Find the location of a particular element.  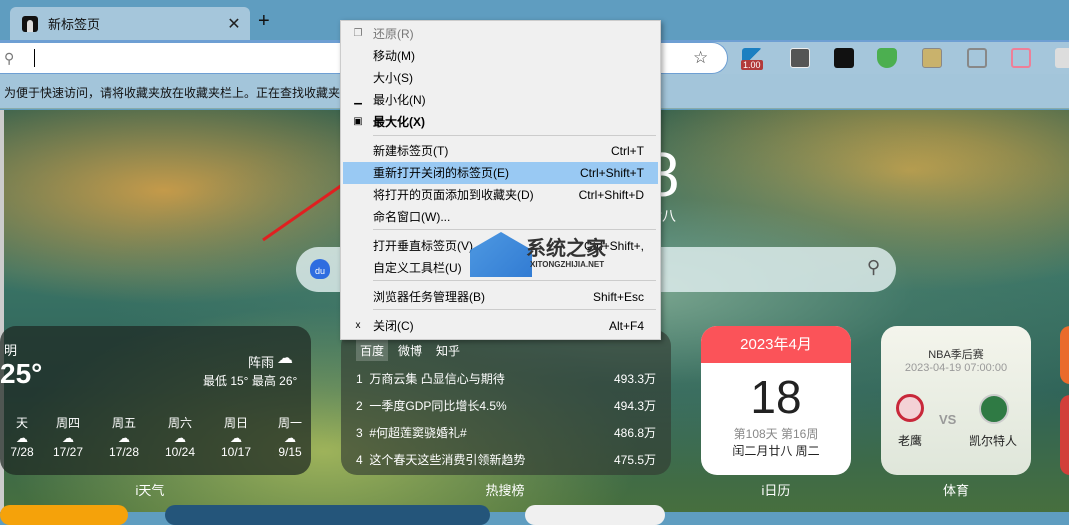

forecast-temp: 17/27 is located at coordinates (68, 452).